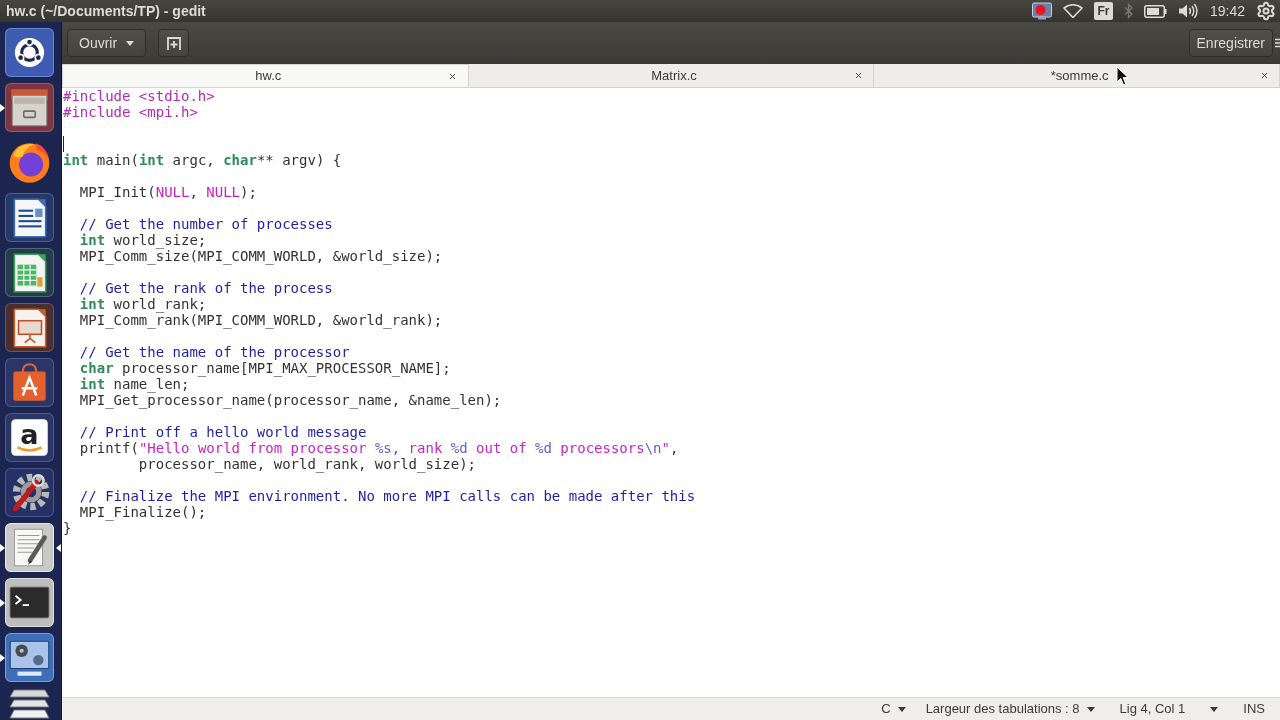  Describe the element at coordinates (1188, 11) in the screenshot. I see `volume-icon` at that location.